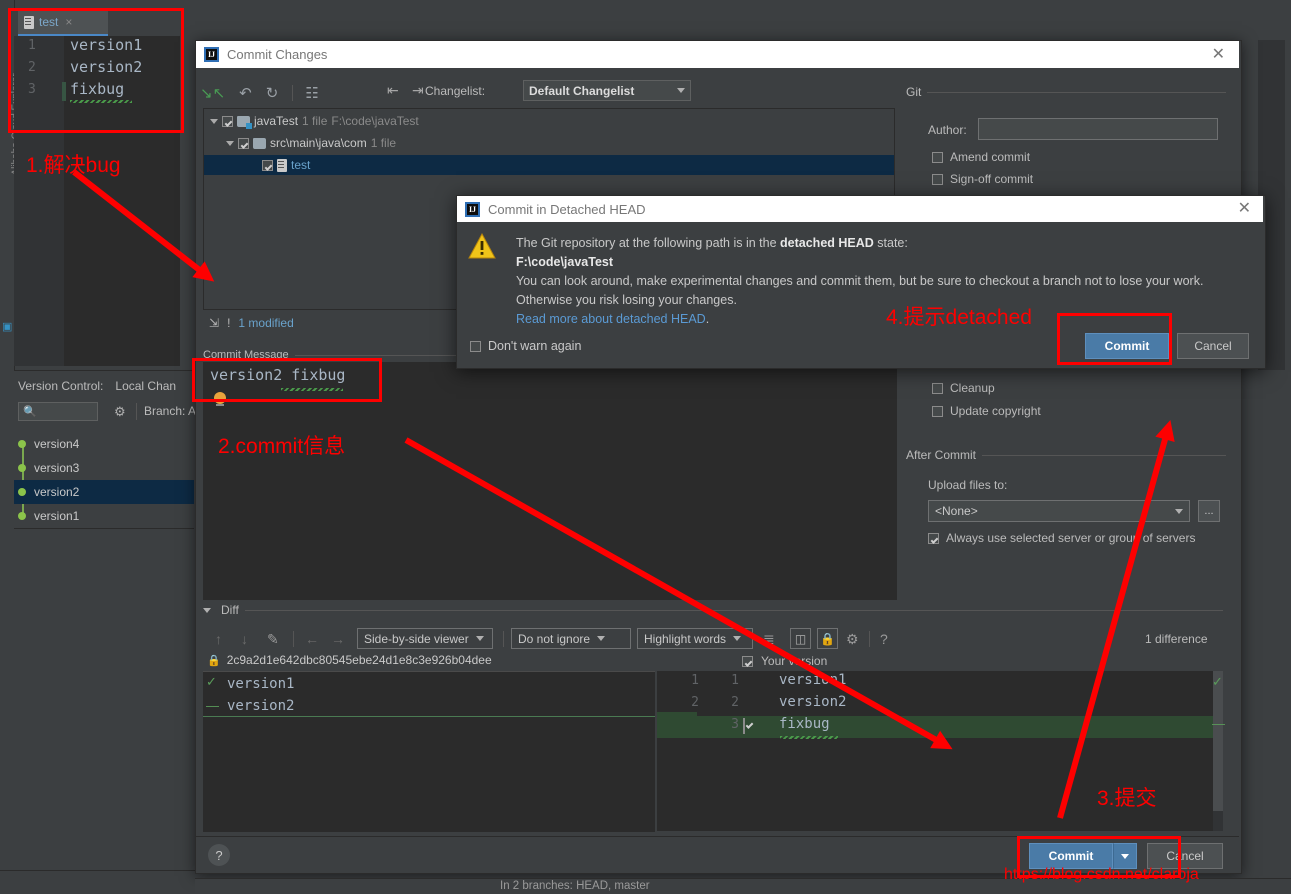 The width and height of the screenshot is (1291, 894). I want to click on option-label: Cleanup, so click(972, 388).